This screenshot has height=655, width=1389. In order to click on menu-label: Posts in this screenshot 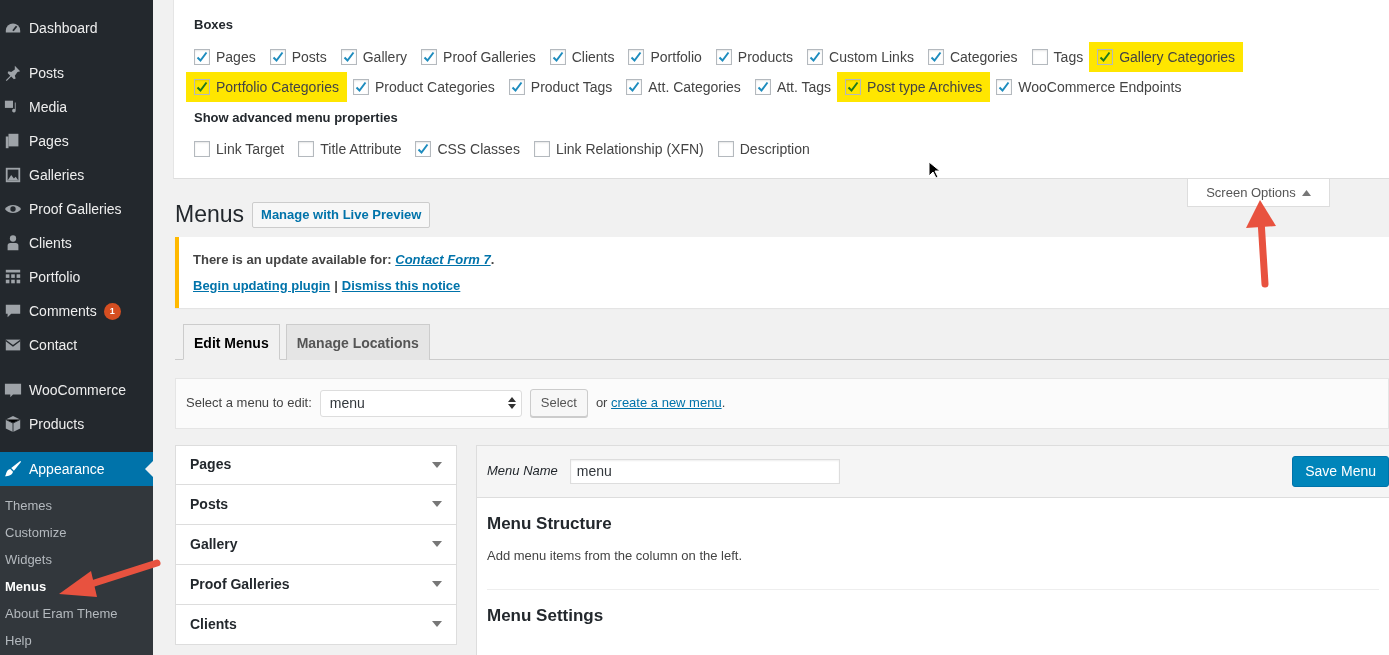, I will do `click(46, 73)`.